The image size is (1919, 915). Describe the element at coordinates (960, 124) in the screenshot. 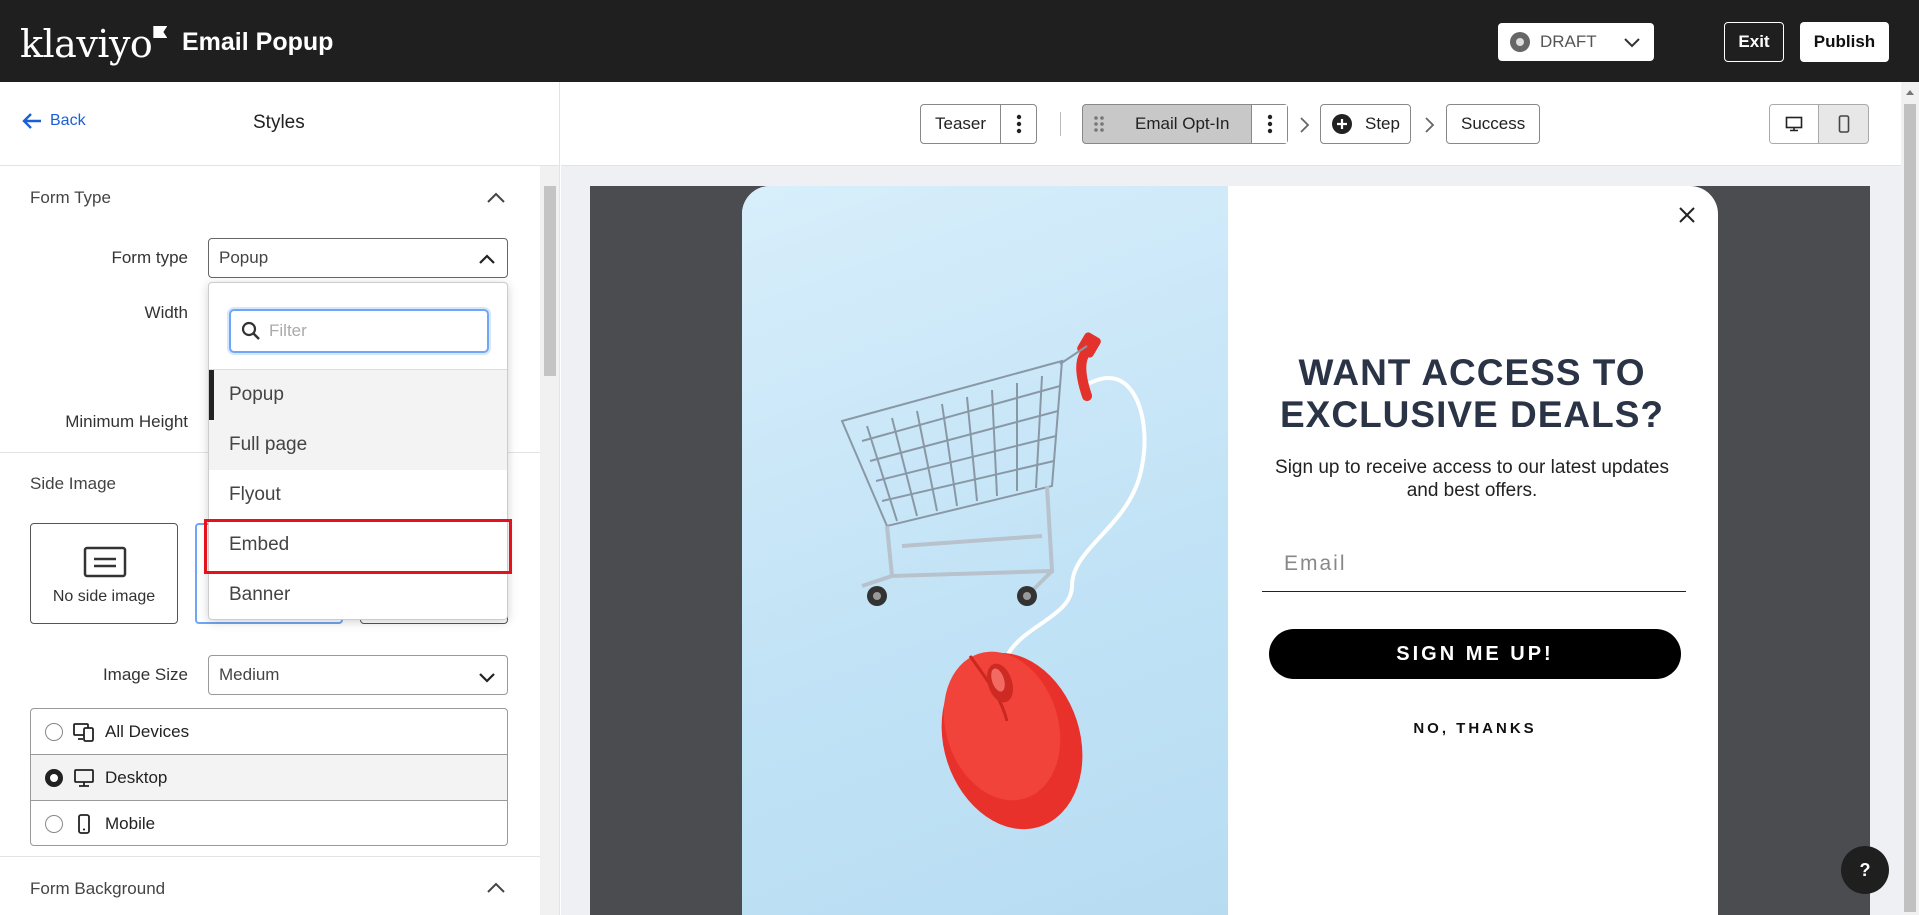

I see `teaser-label: Teaser` at that location.